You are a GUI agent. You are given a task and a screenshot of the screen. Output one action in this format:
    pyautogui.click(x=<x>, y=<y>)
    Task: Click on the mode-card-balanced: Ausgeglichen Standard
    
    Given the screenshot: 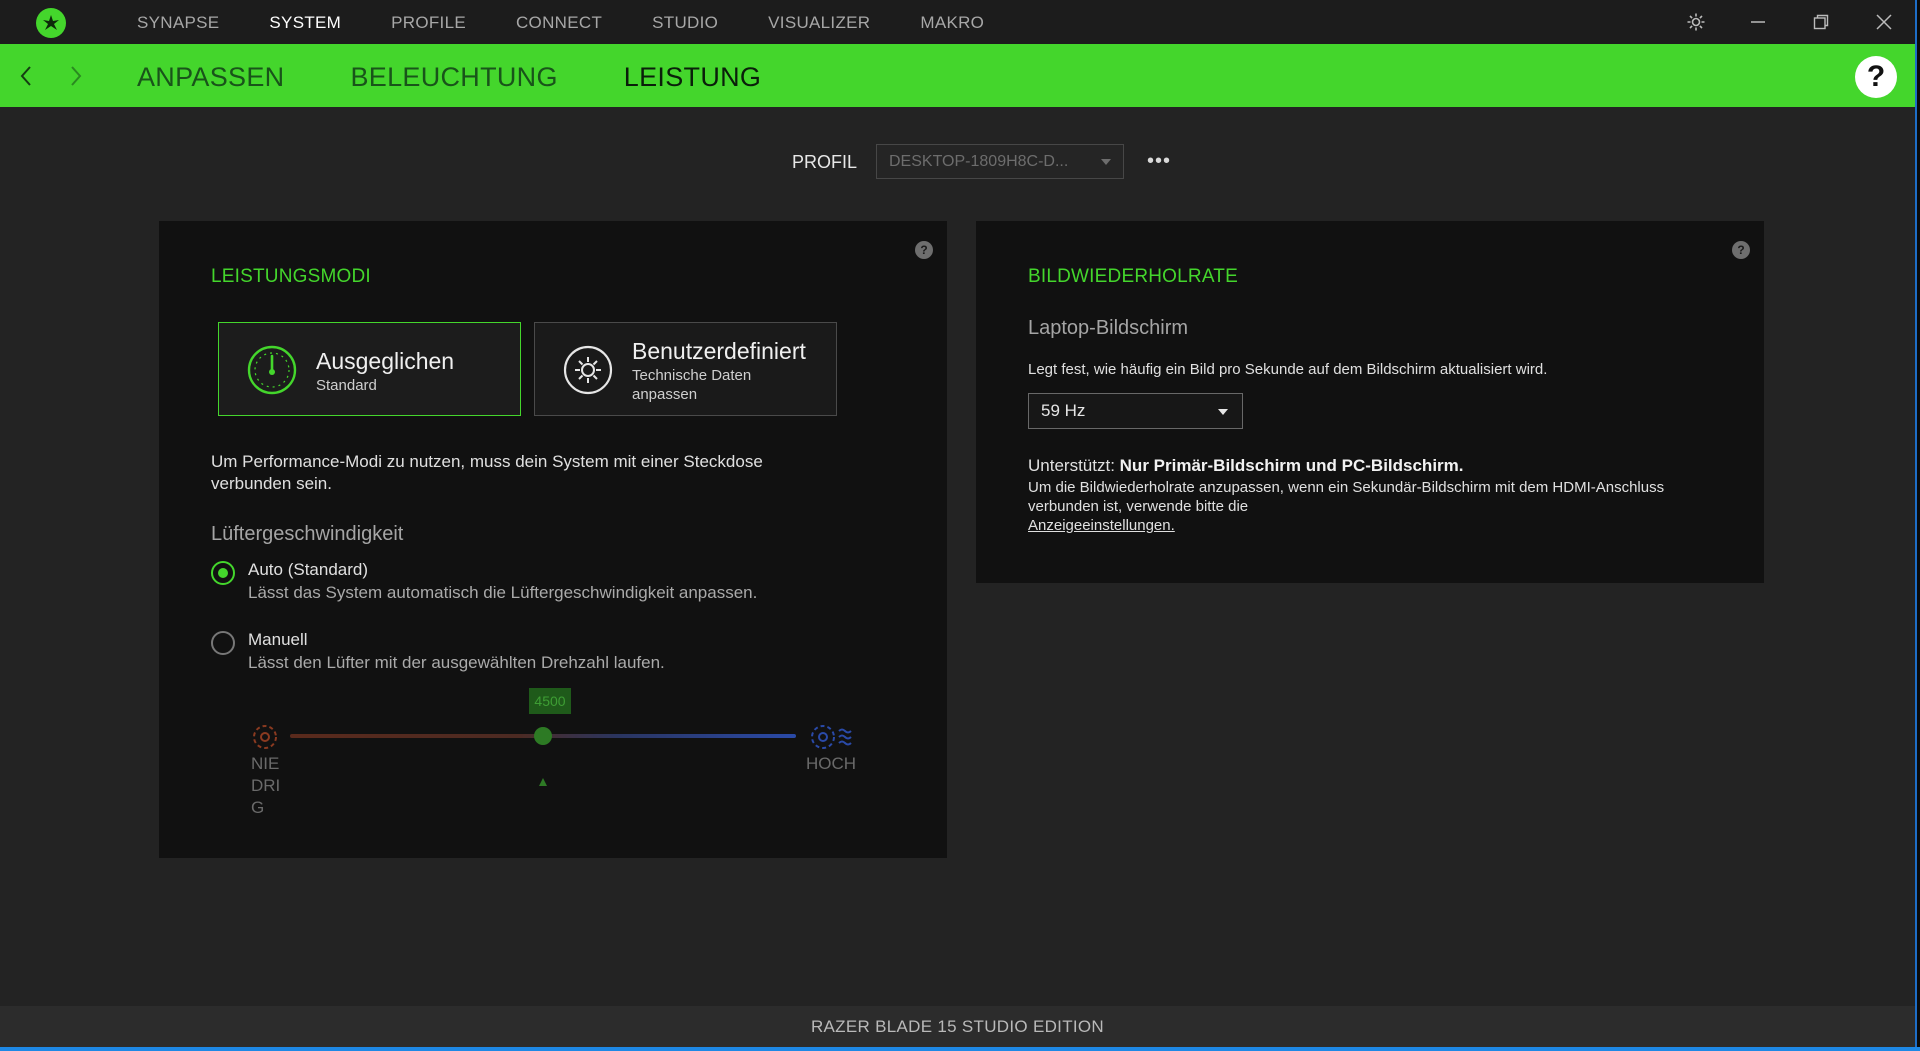 What is the action you would take?
    pyautogui.click(x=369, y=369)
    